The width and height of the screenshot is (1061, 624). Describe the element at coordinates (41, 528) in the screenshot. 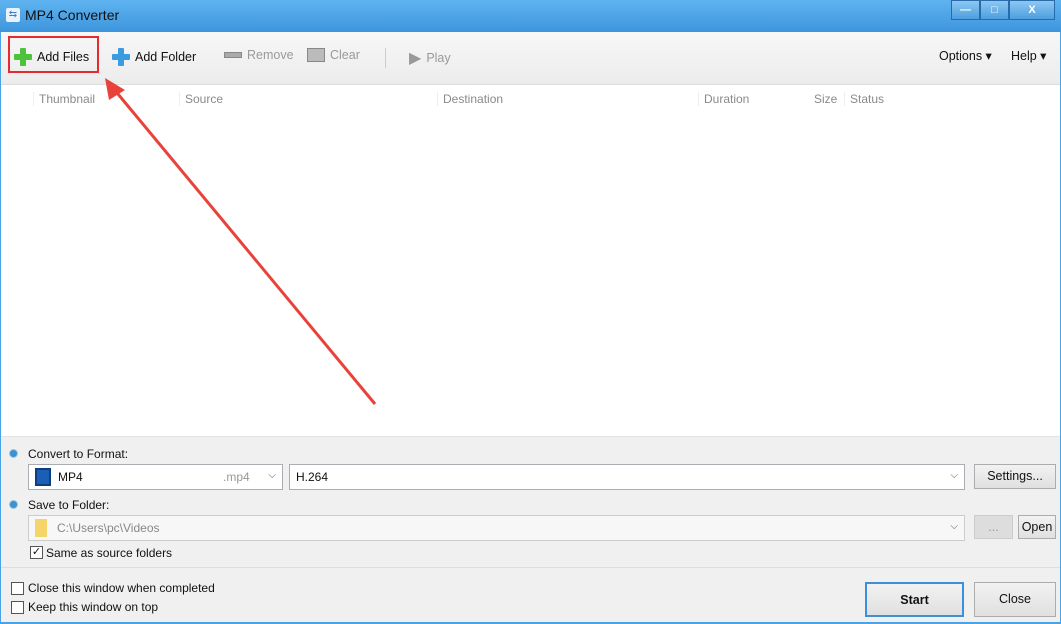

I see `folder-icon` at that location.